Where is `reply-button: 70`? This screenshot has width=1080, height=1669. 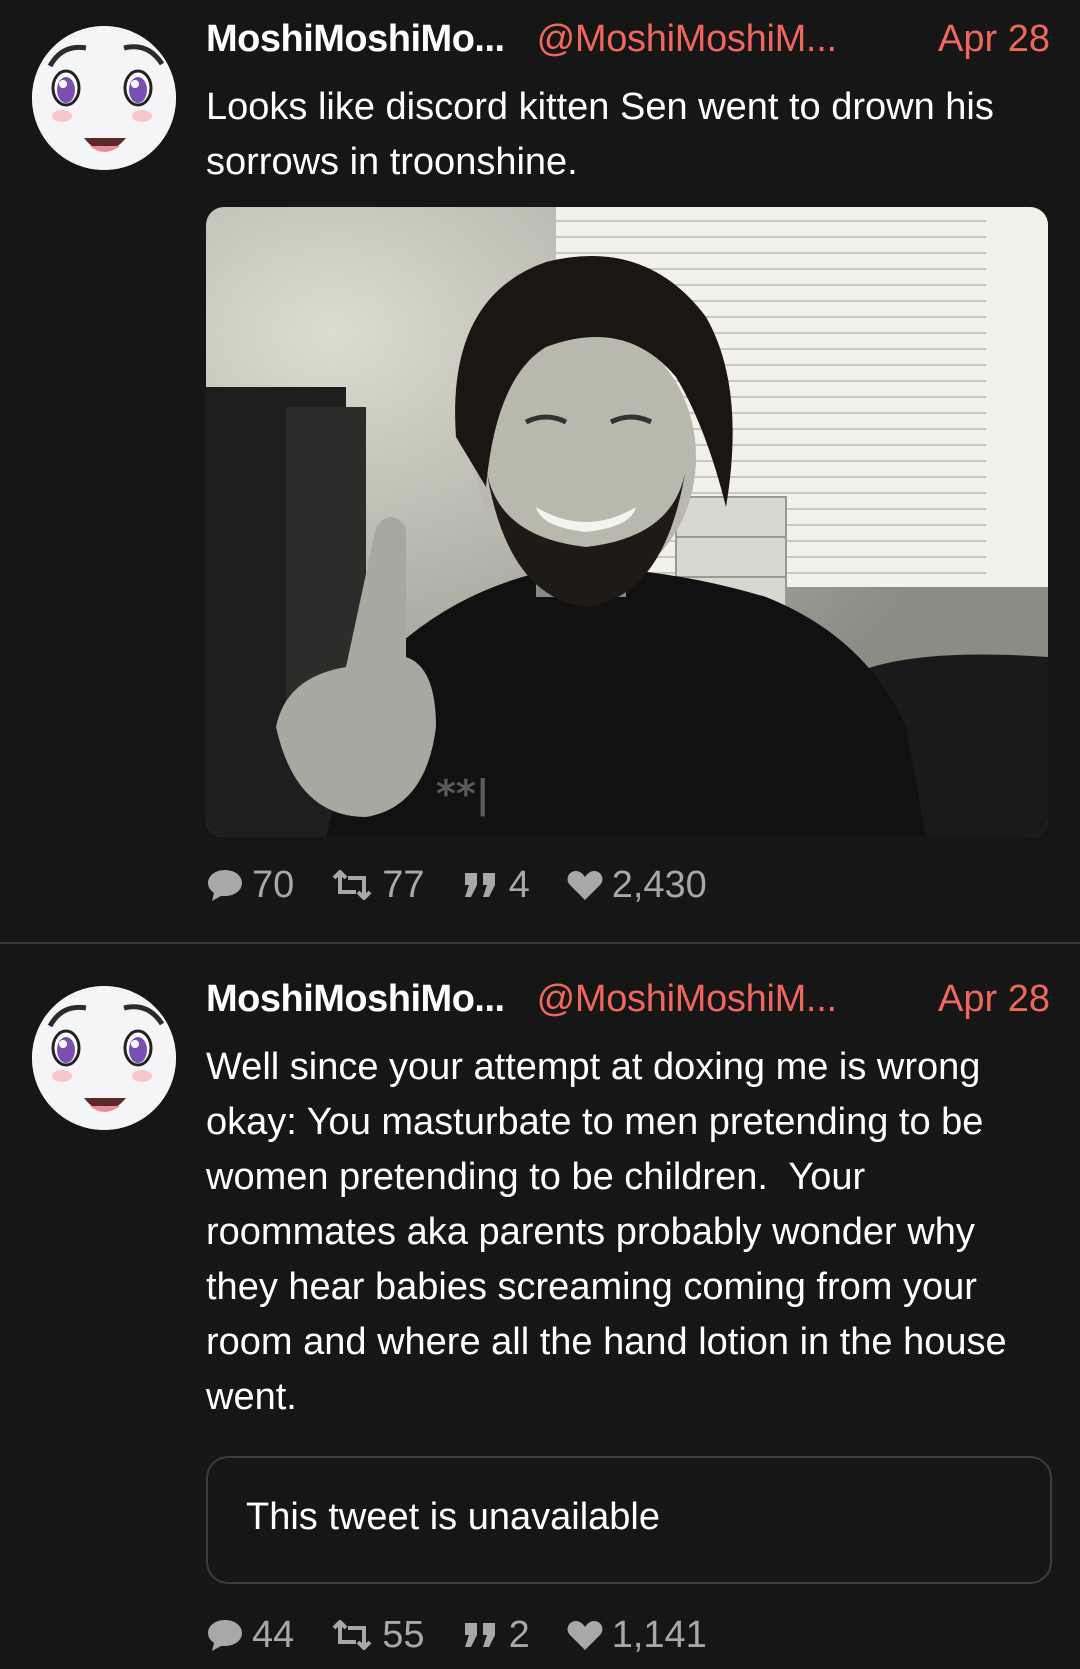 reply-button: 70 is located at coordinates (250, 885).